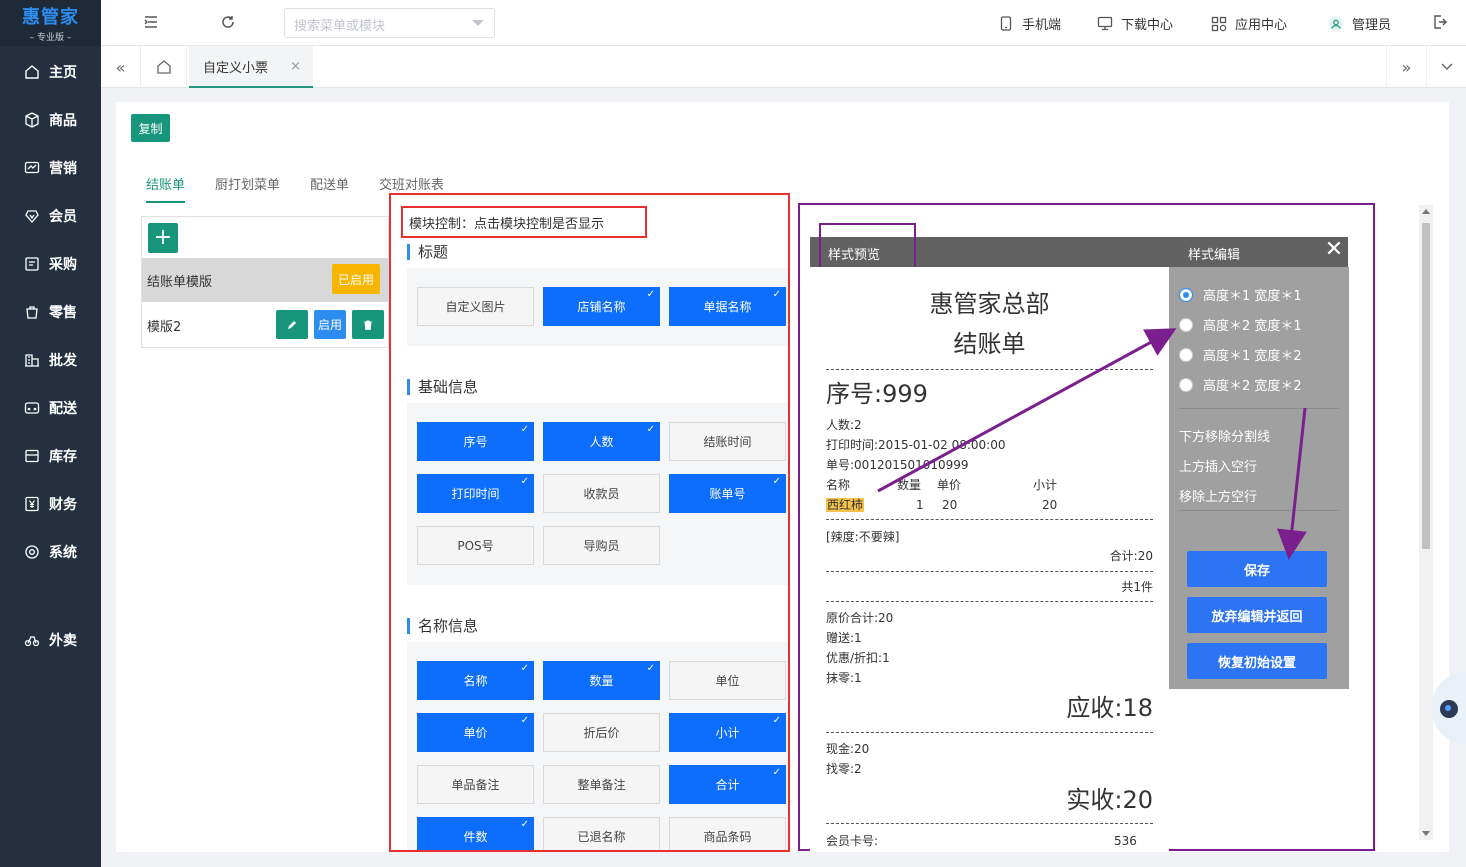 The height and width of the screenshot is (867, 1466). What do you see at coordinates (1224, 435) in the screenshot?
I see `remove-divider-below-link: 下方移除分割线` at bounding box center [1224, 435].